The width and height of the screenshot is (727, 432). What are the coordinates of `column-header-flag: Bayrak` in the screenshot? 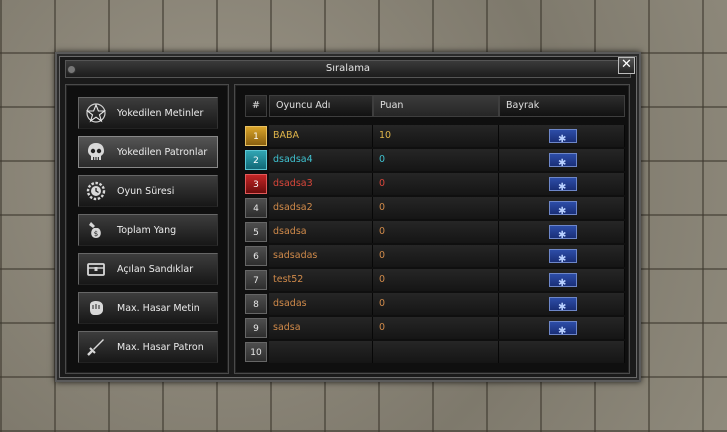 It's located at (562, 106).